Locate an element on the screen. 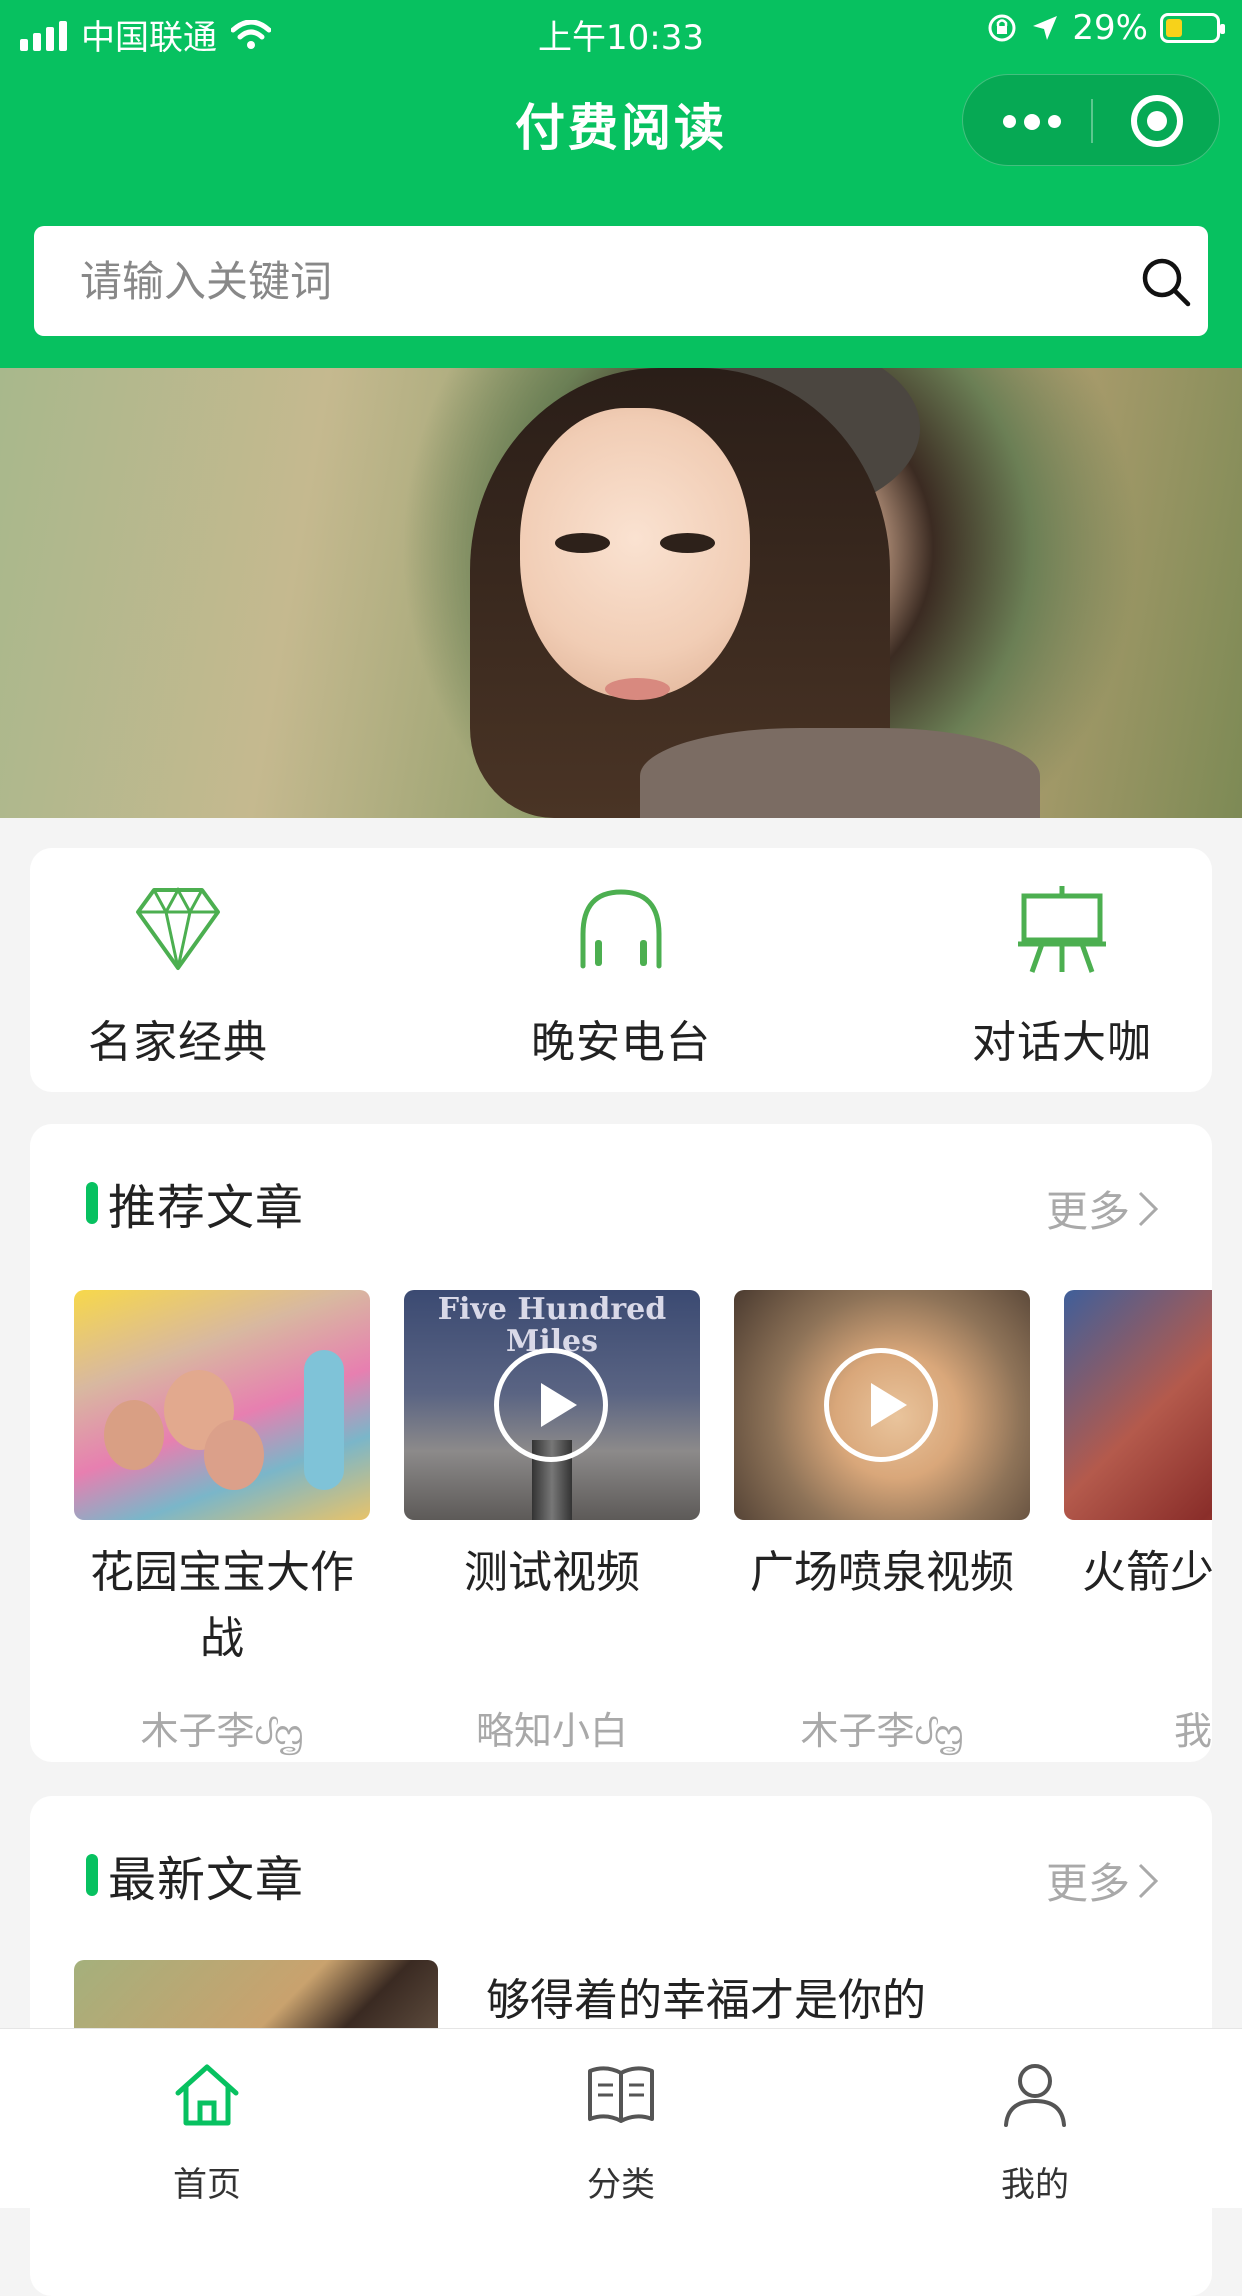  section-title-text: 推荐文章 is located at coordinates (206, 1208).